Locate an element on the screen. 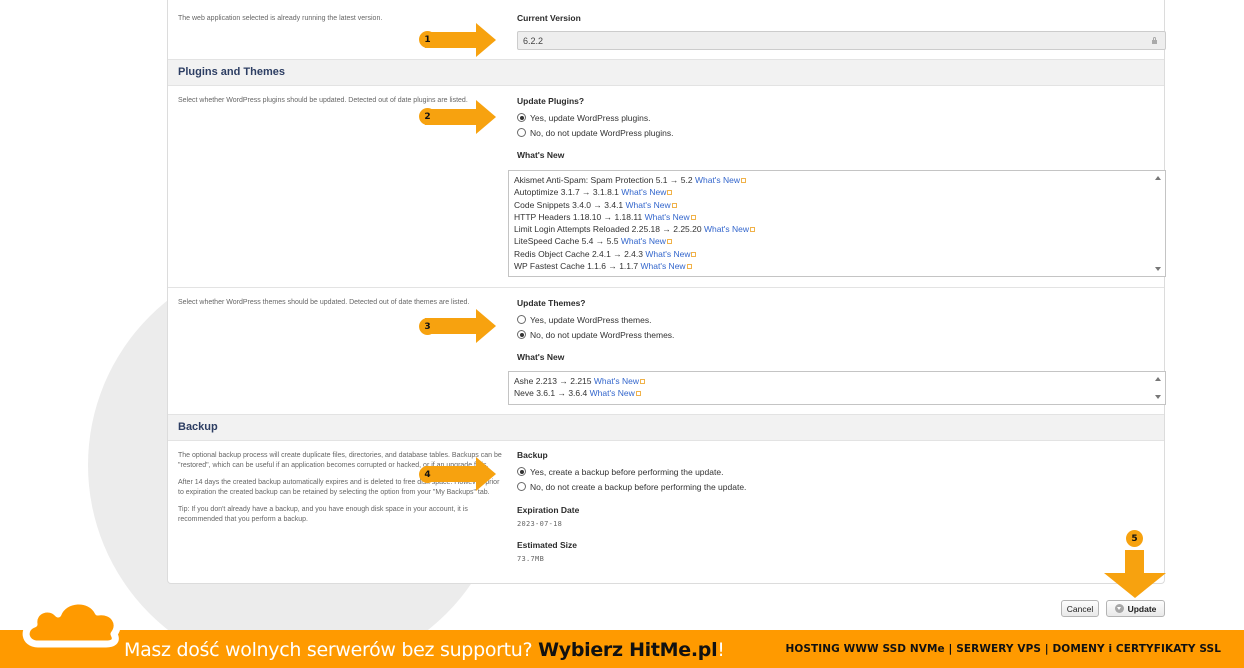 Image resolution: width=1244 pixels, height=668 pixels. themes-whats-new-label: What's New is located at coordinates (541, 357).